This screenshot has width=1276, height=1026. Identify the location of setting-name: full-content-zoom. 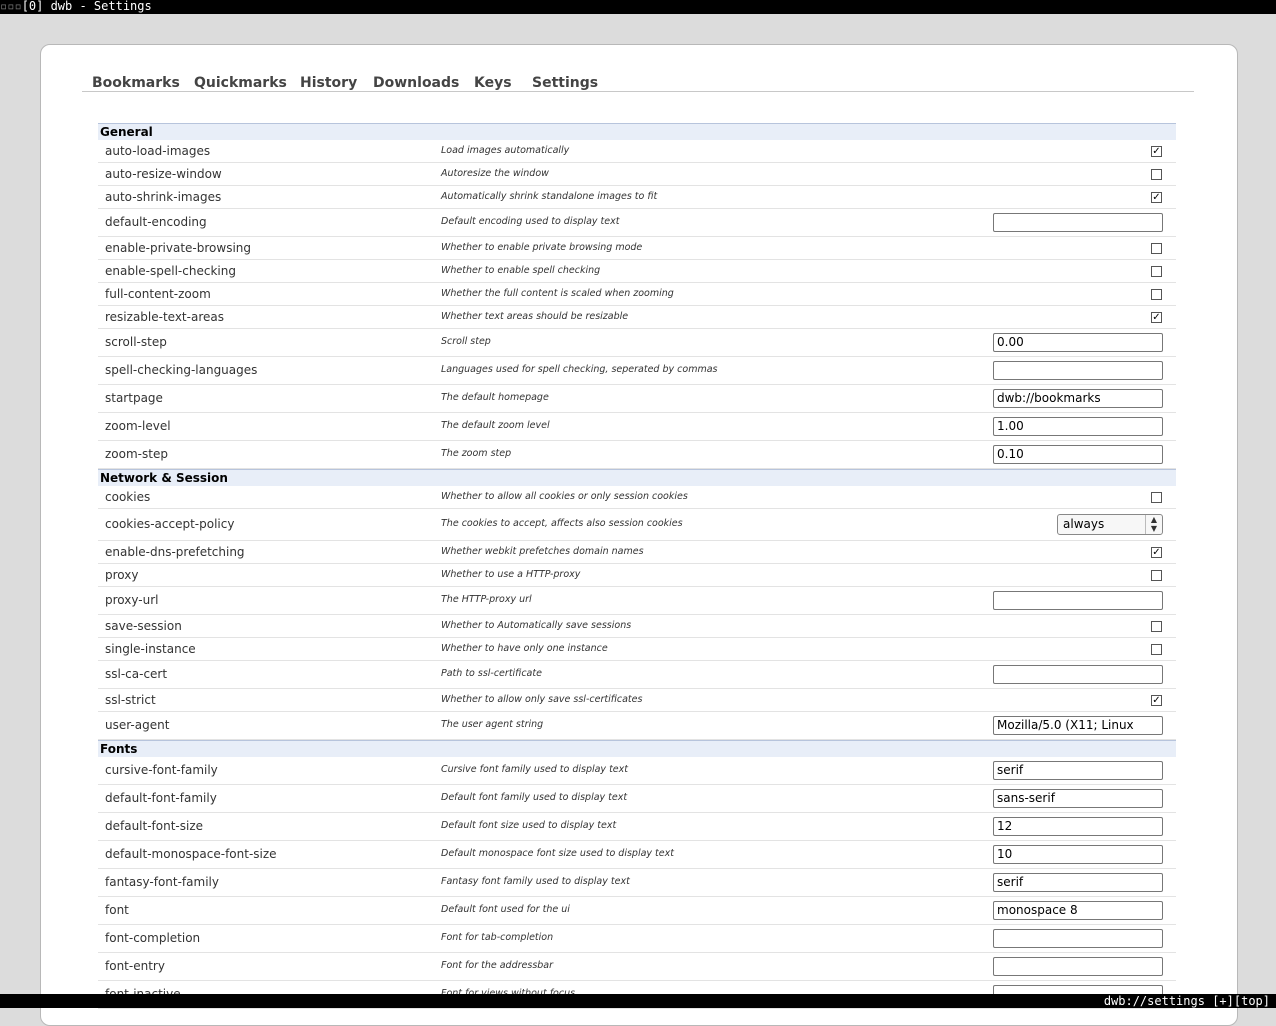
(158, 293).